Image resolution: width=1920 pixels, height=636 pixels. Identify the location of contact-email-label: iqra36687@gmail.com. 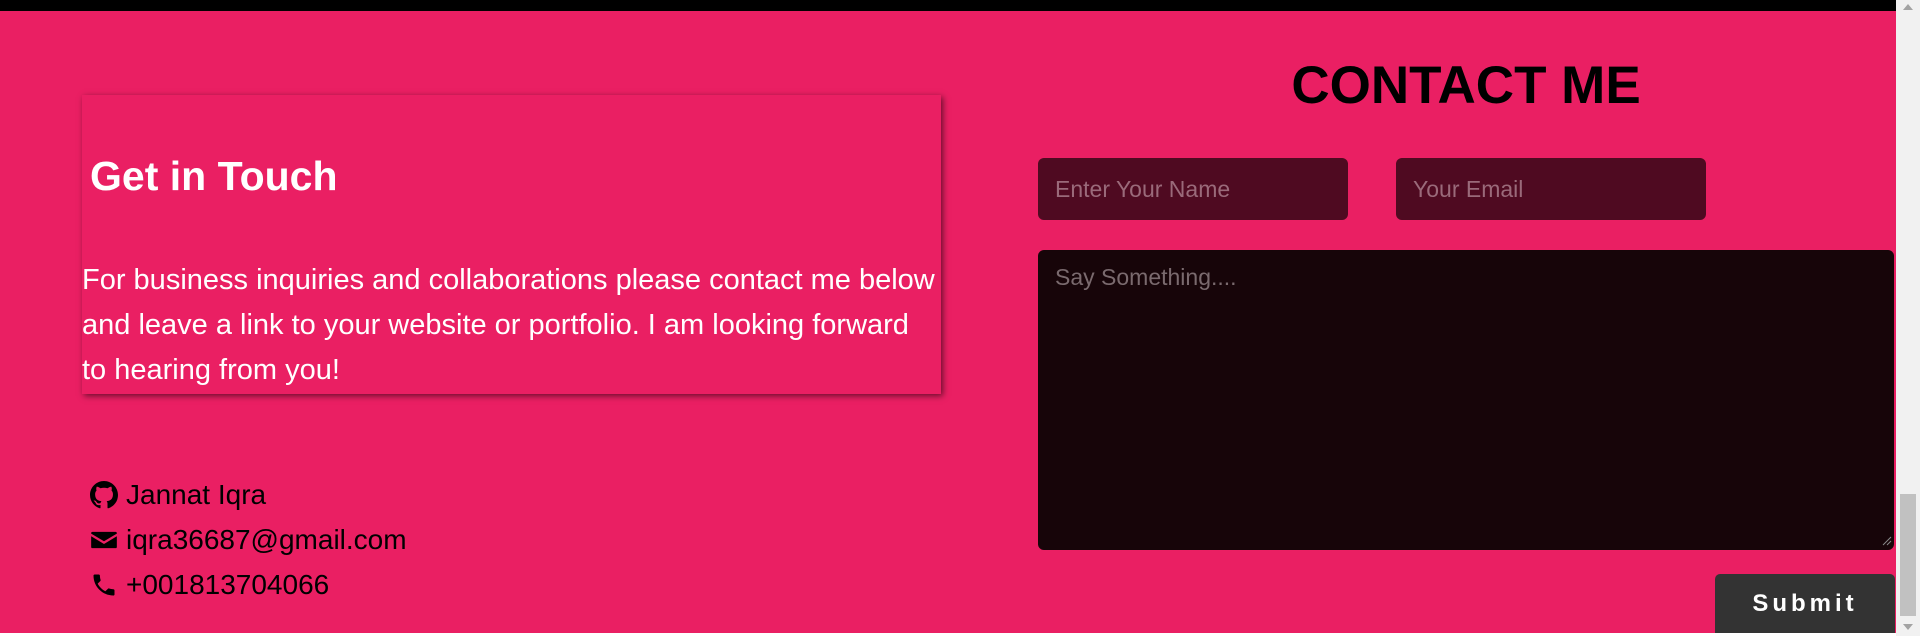
(266, 539).